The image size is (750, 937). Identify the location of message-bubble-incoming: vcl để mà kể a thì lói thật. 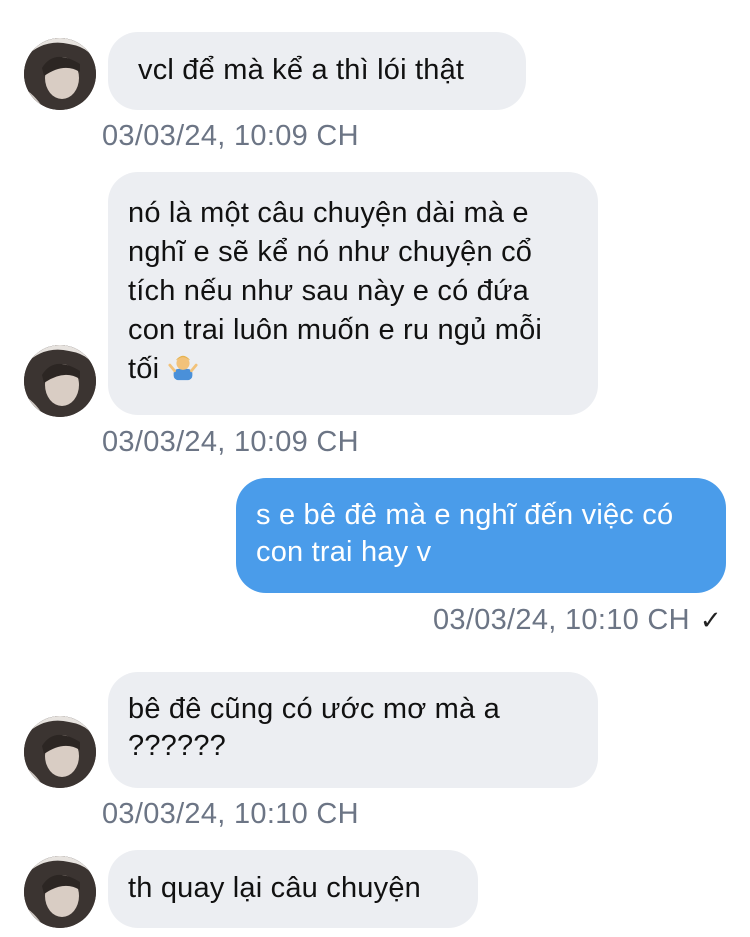
(317, 71).